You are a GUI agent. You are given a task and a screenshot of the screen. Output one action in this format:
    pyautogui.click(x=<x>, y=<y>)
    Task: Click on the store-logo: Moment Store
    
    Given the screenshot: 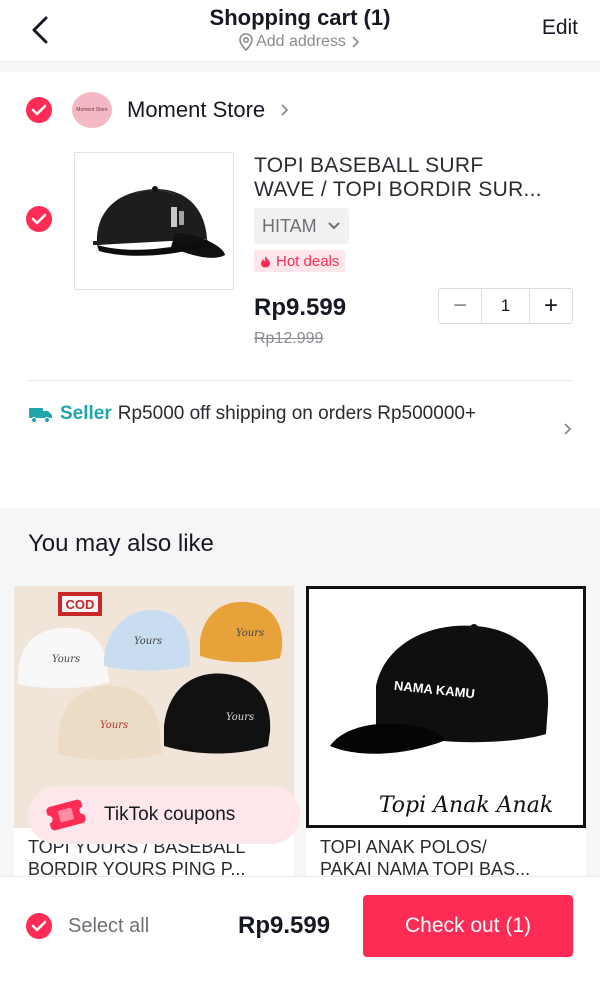 What is the action you would take?
    pyautogui.click(x=92, y=110)
    